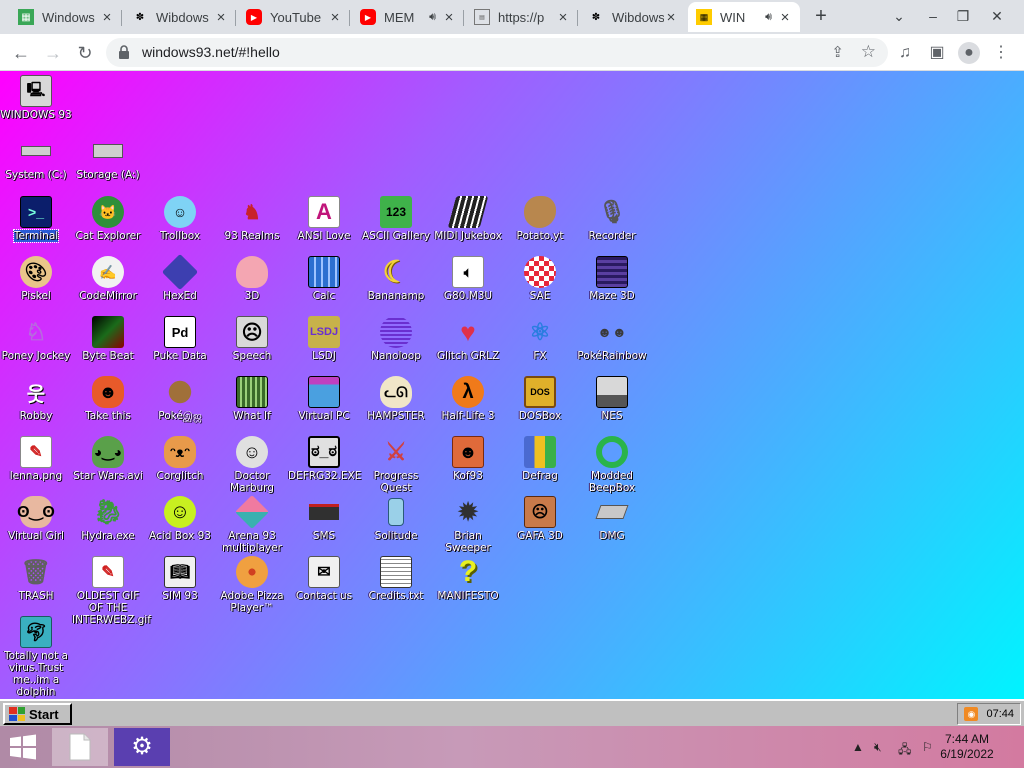 The width and height of the screenshot is (1024, 768). Describe the element at coordinates (396, 279) in the screenshot. I see `desktop-icon-bananamp: ☾ Bananamp` at that location.